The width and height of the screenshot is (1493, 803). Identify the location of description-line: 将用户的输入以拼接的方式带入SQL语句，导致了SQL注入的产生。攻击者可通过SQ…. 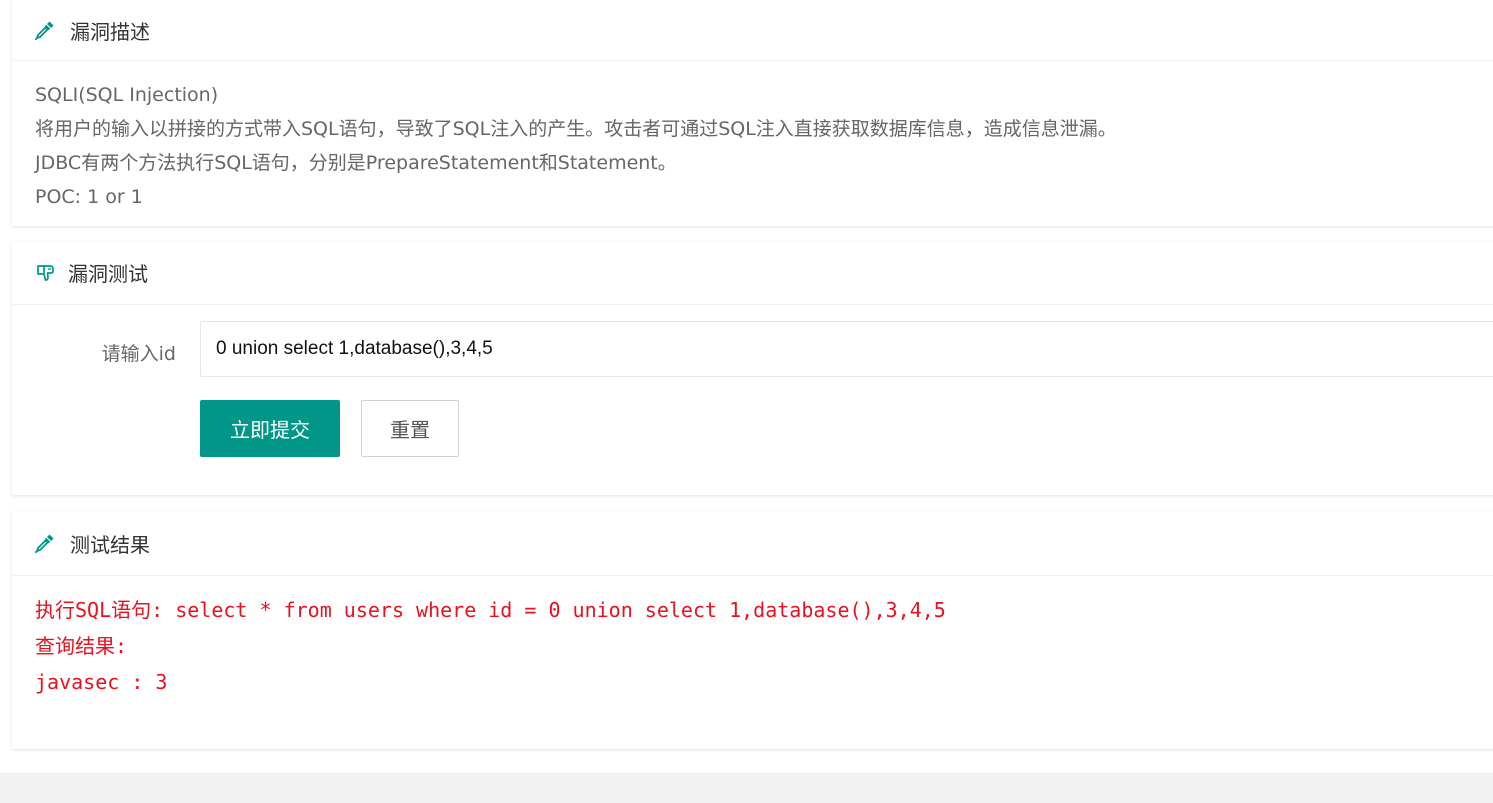
(576, 129).